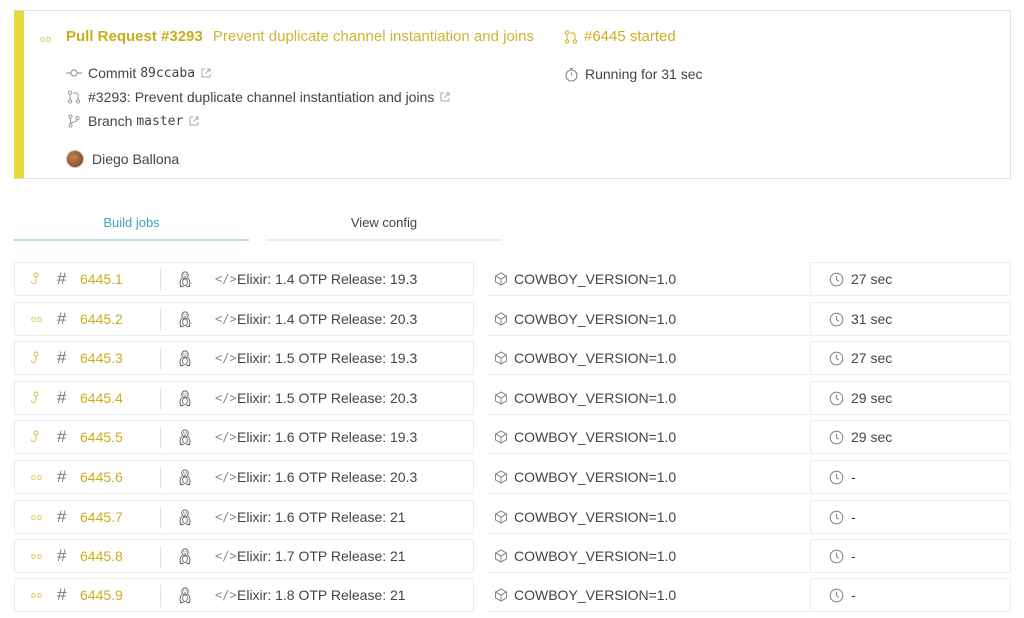 This screenshot has height=618, width=1024. I want to click on job-number: 6445.2, so click(101, 319).